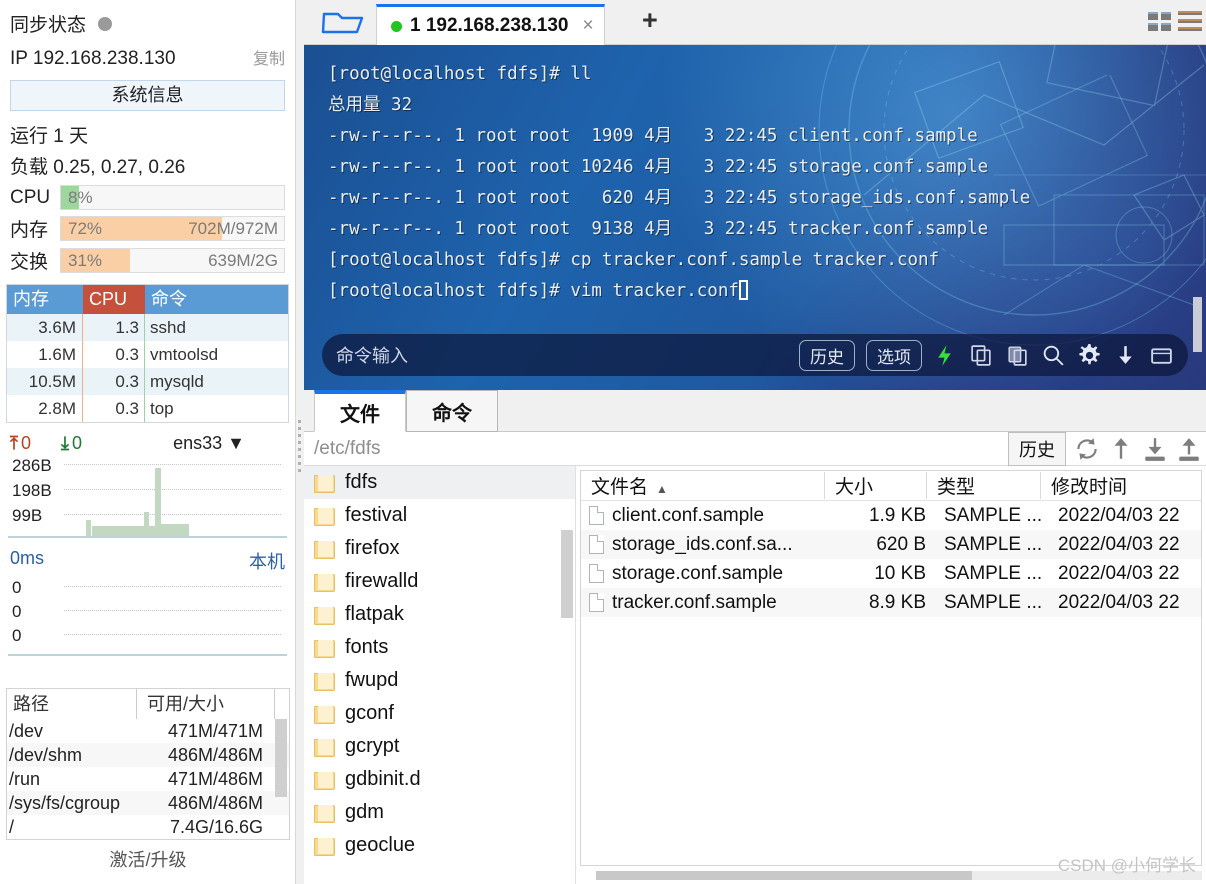 The width and height of the screenshot is (1206, 884). What do you see at coordinates (1037, 448) in the screenshot?
I see `file-history-button: 历史` at bounding box center [1037, 448].